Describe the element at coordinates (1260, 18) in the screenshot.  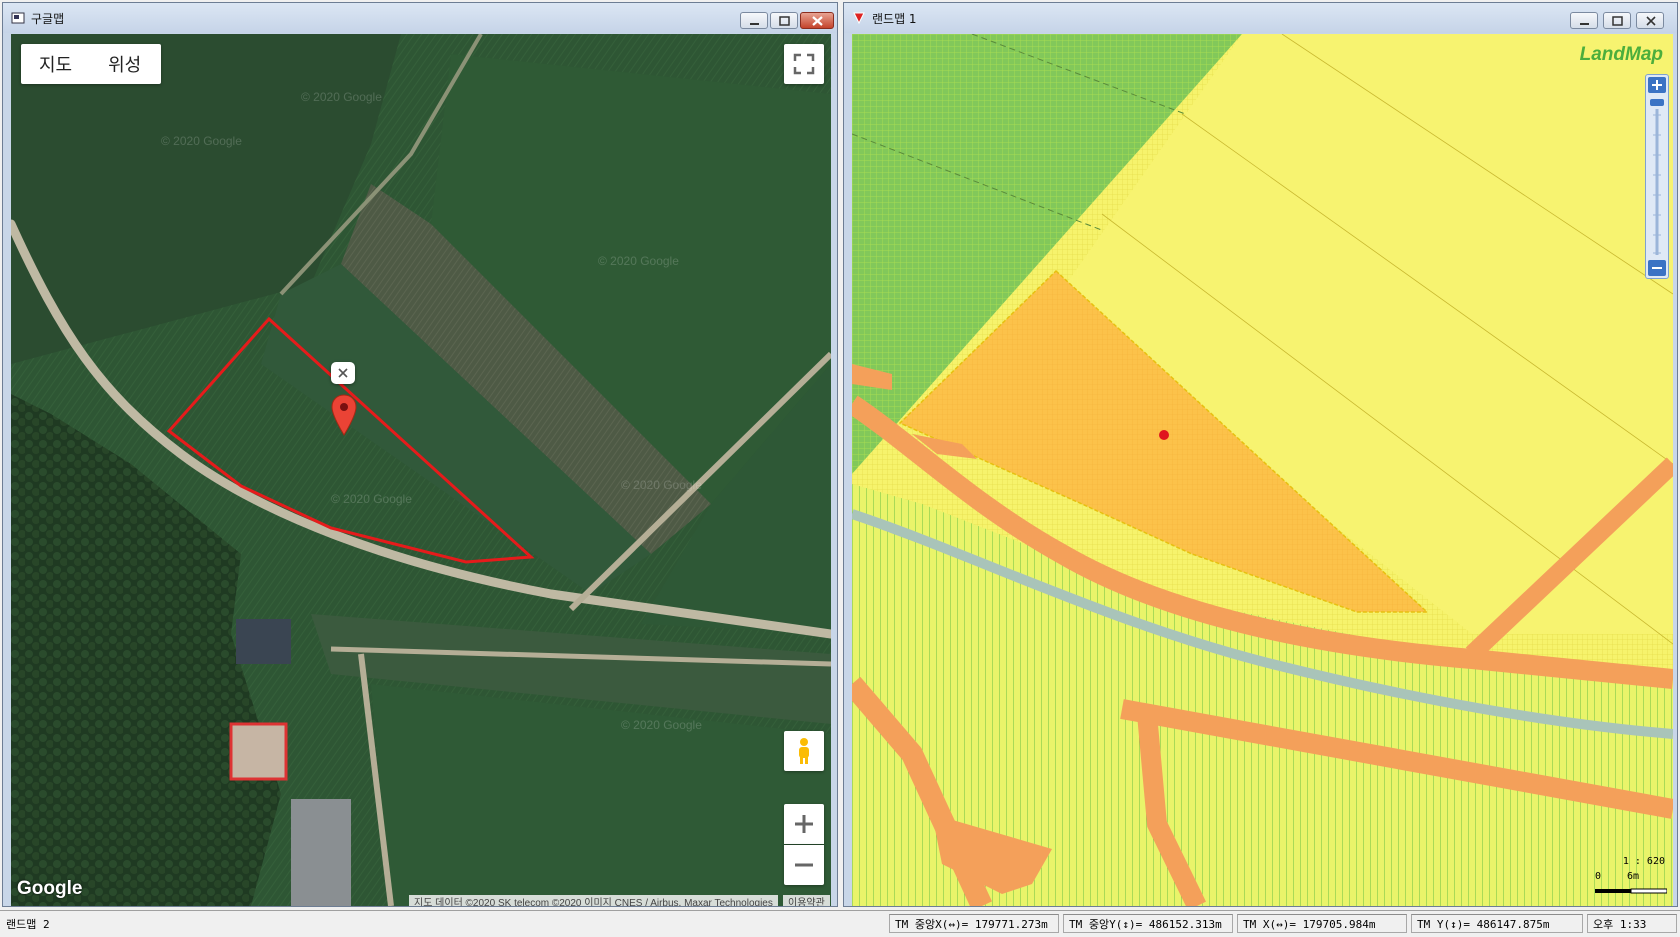
I see `landmap-window-titlebar: 랜드맵 1` at that location.